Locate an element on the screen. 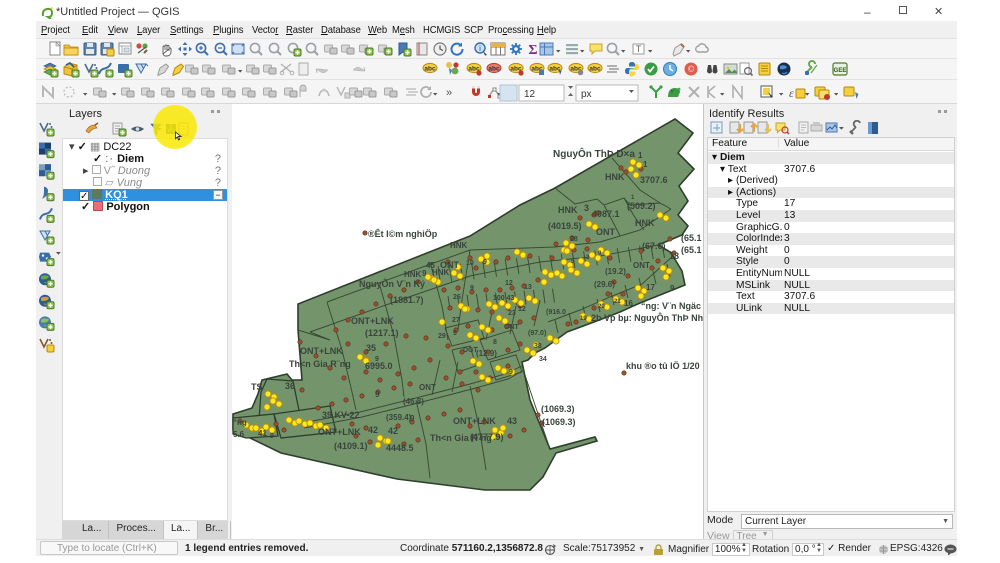 This screenshot has height=563, width=1000. svg-text: (19.2) is located at coordinates (615, 271).